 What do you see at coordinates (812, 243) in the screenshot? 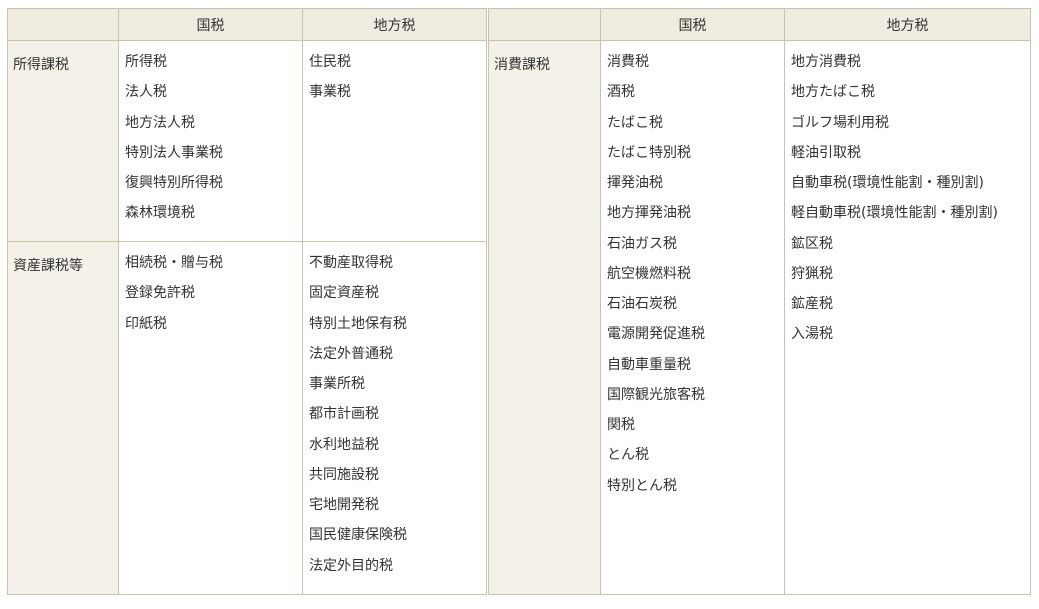
I see `list-item: 鉱区税` at bounding box center [812, 243].